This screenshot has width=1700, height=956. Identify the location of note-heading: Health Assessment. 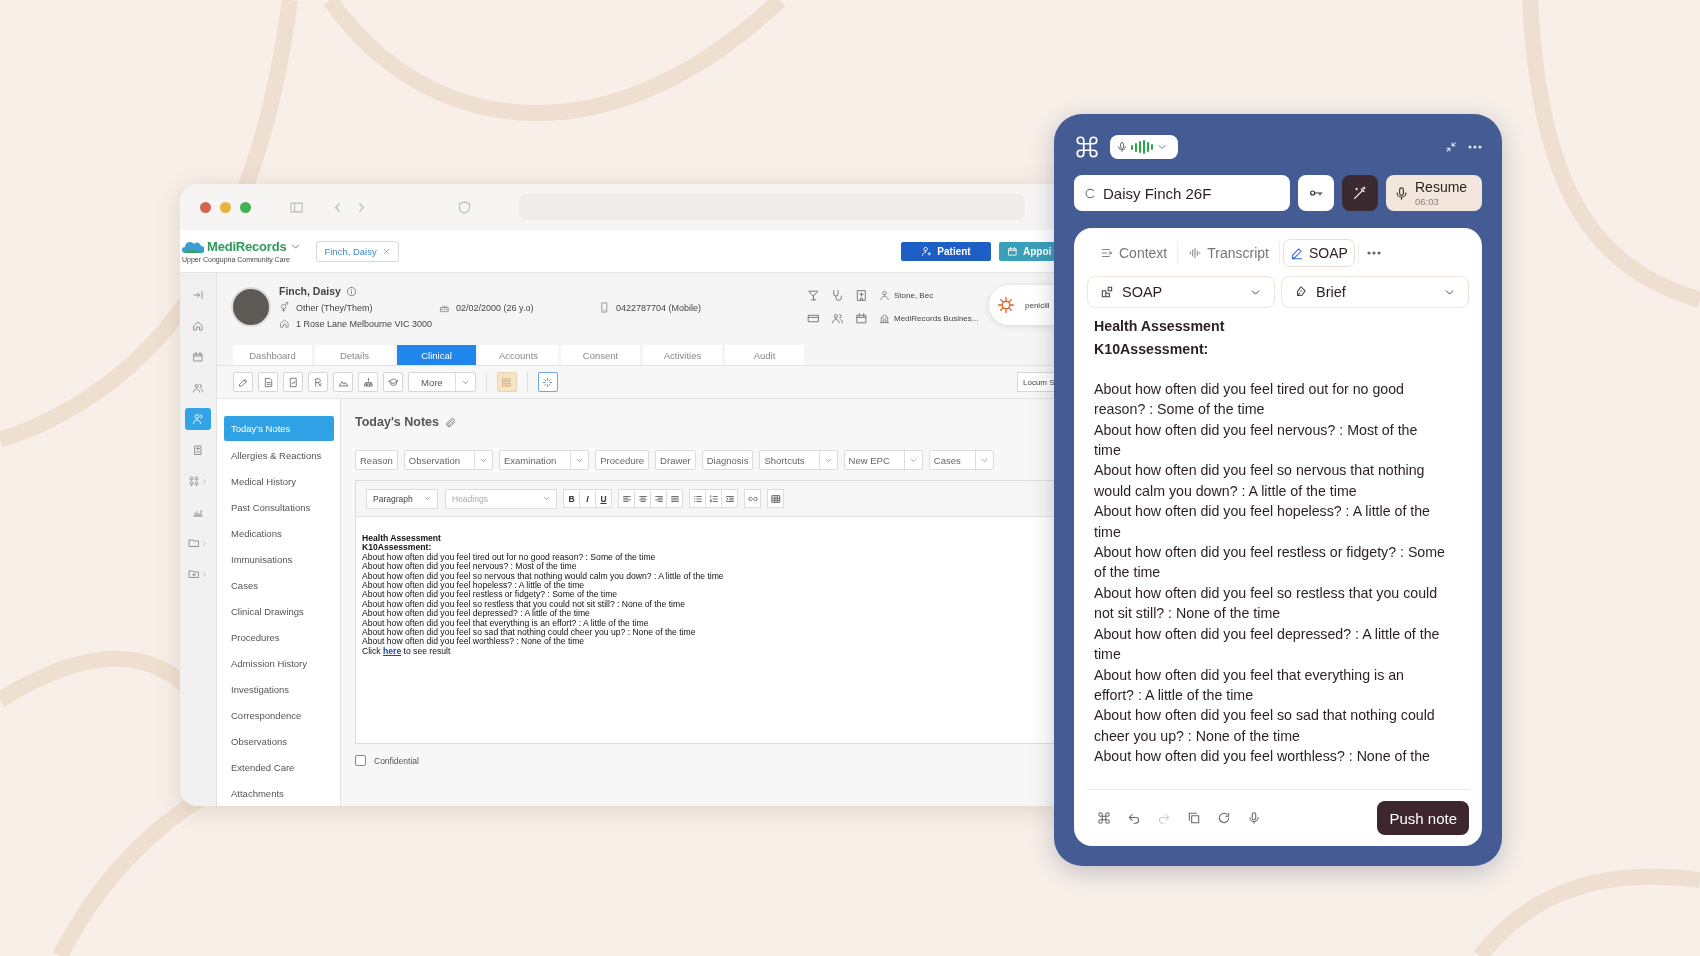
(1160, 326).